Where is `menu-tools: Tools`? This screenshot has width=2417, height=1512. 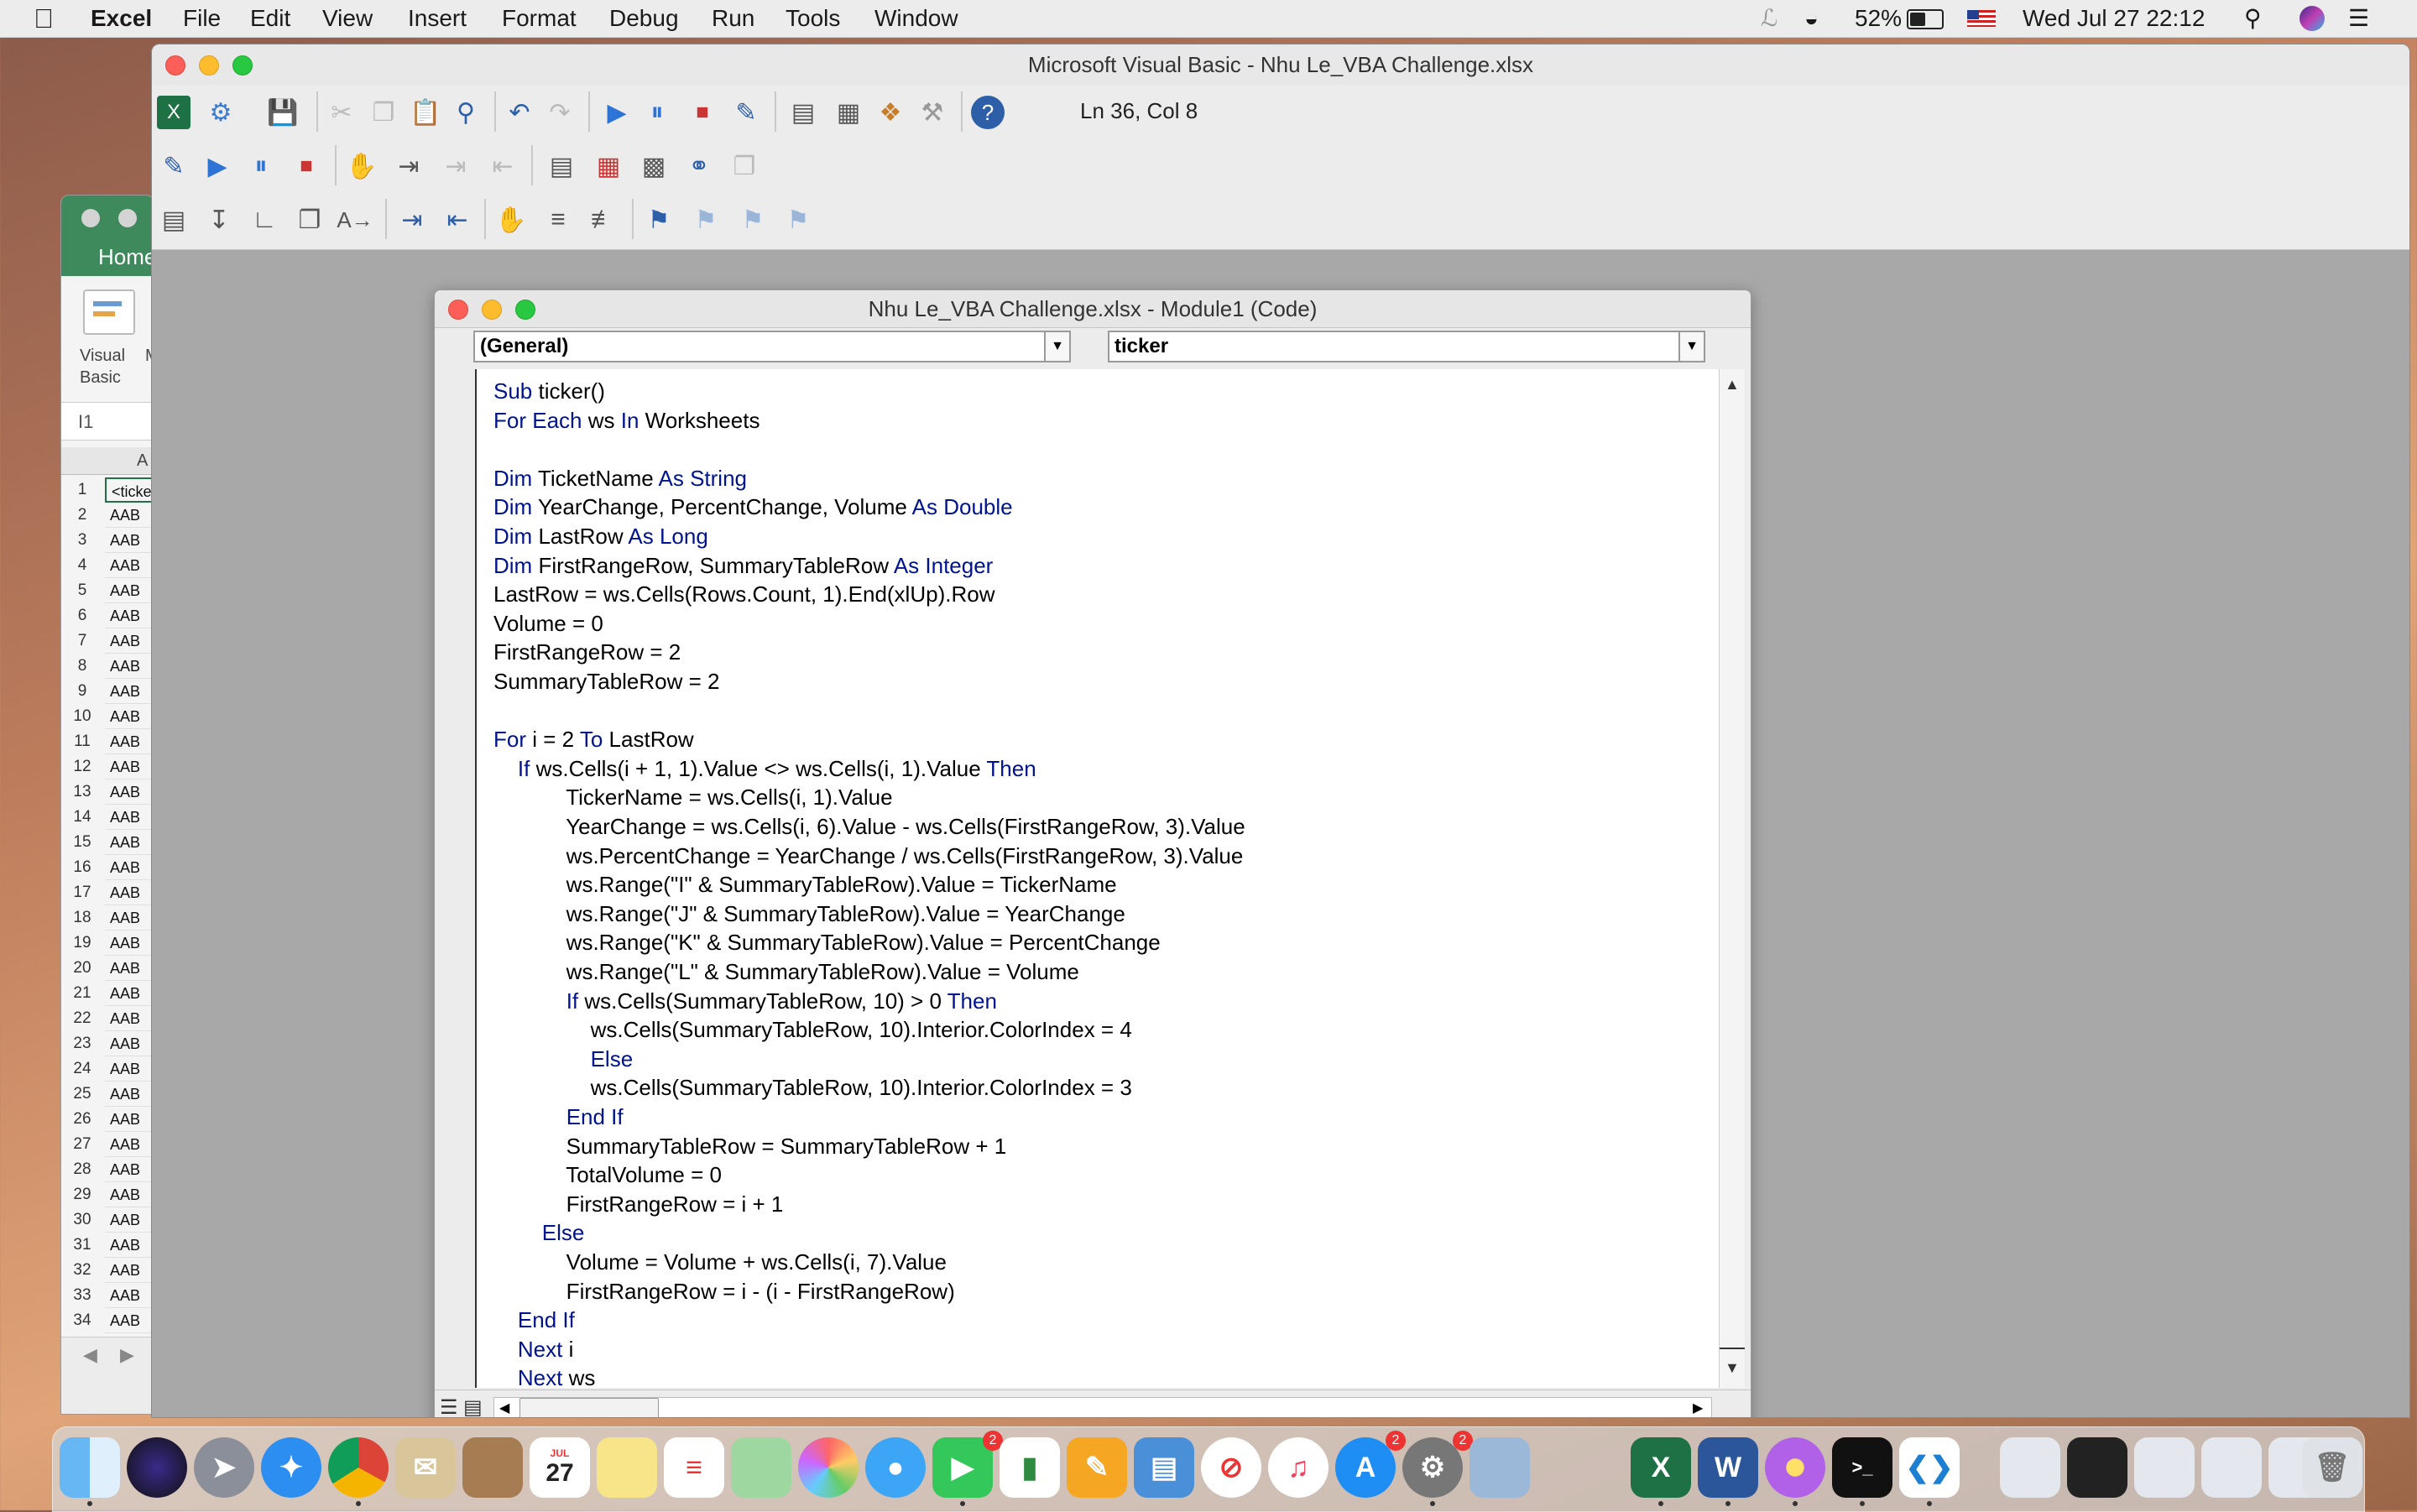 menu-tools: Tools is located at coordinates (813, 18).